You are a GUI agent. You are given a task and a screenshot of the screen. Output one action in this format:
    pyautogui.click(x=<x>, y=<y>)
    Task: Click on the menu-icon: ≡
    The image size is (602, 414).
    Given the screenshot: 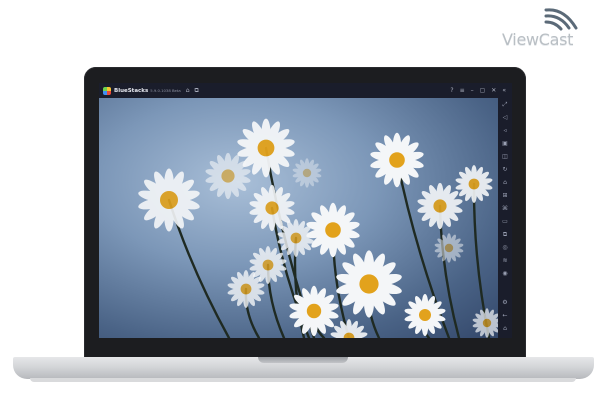 What is the action you would take?
    pyautogui.click(x=462, y=90)
    